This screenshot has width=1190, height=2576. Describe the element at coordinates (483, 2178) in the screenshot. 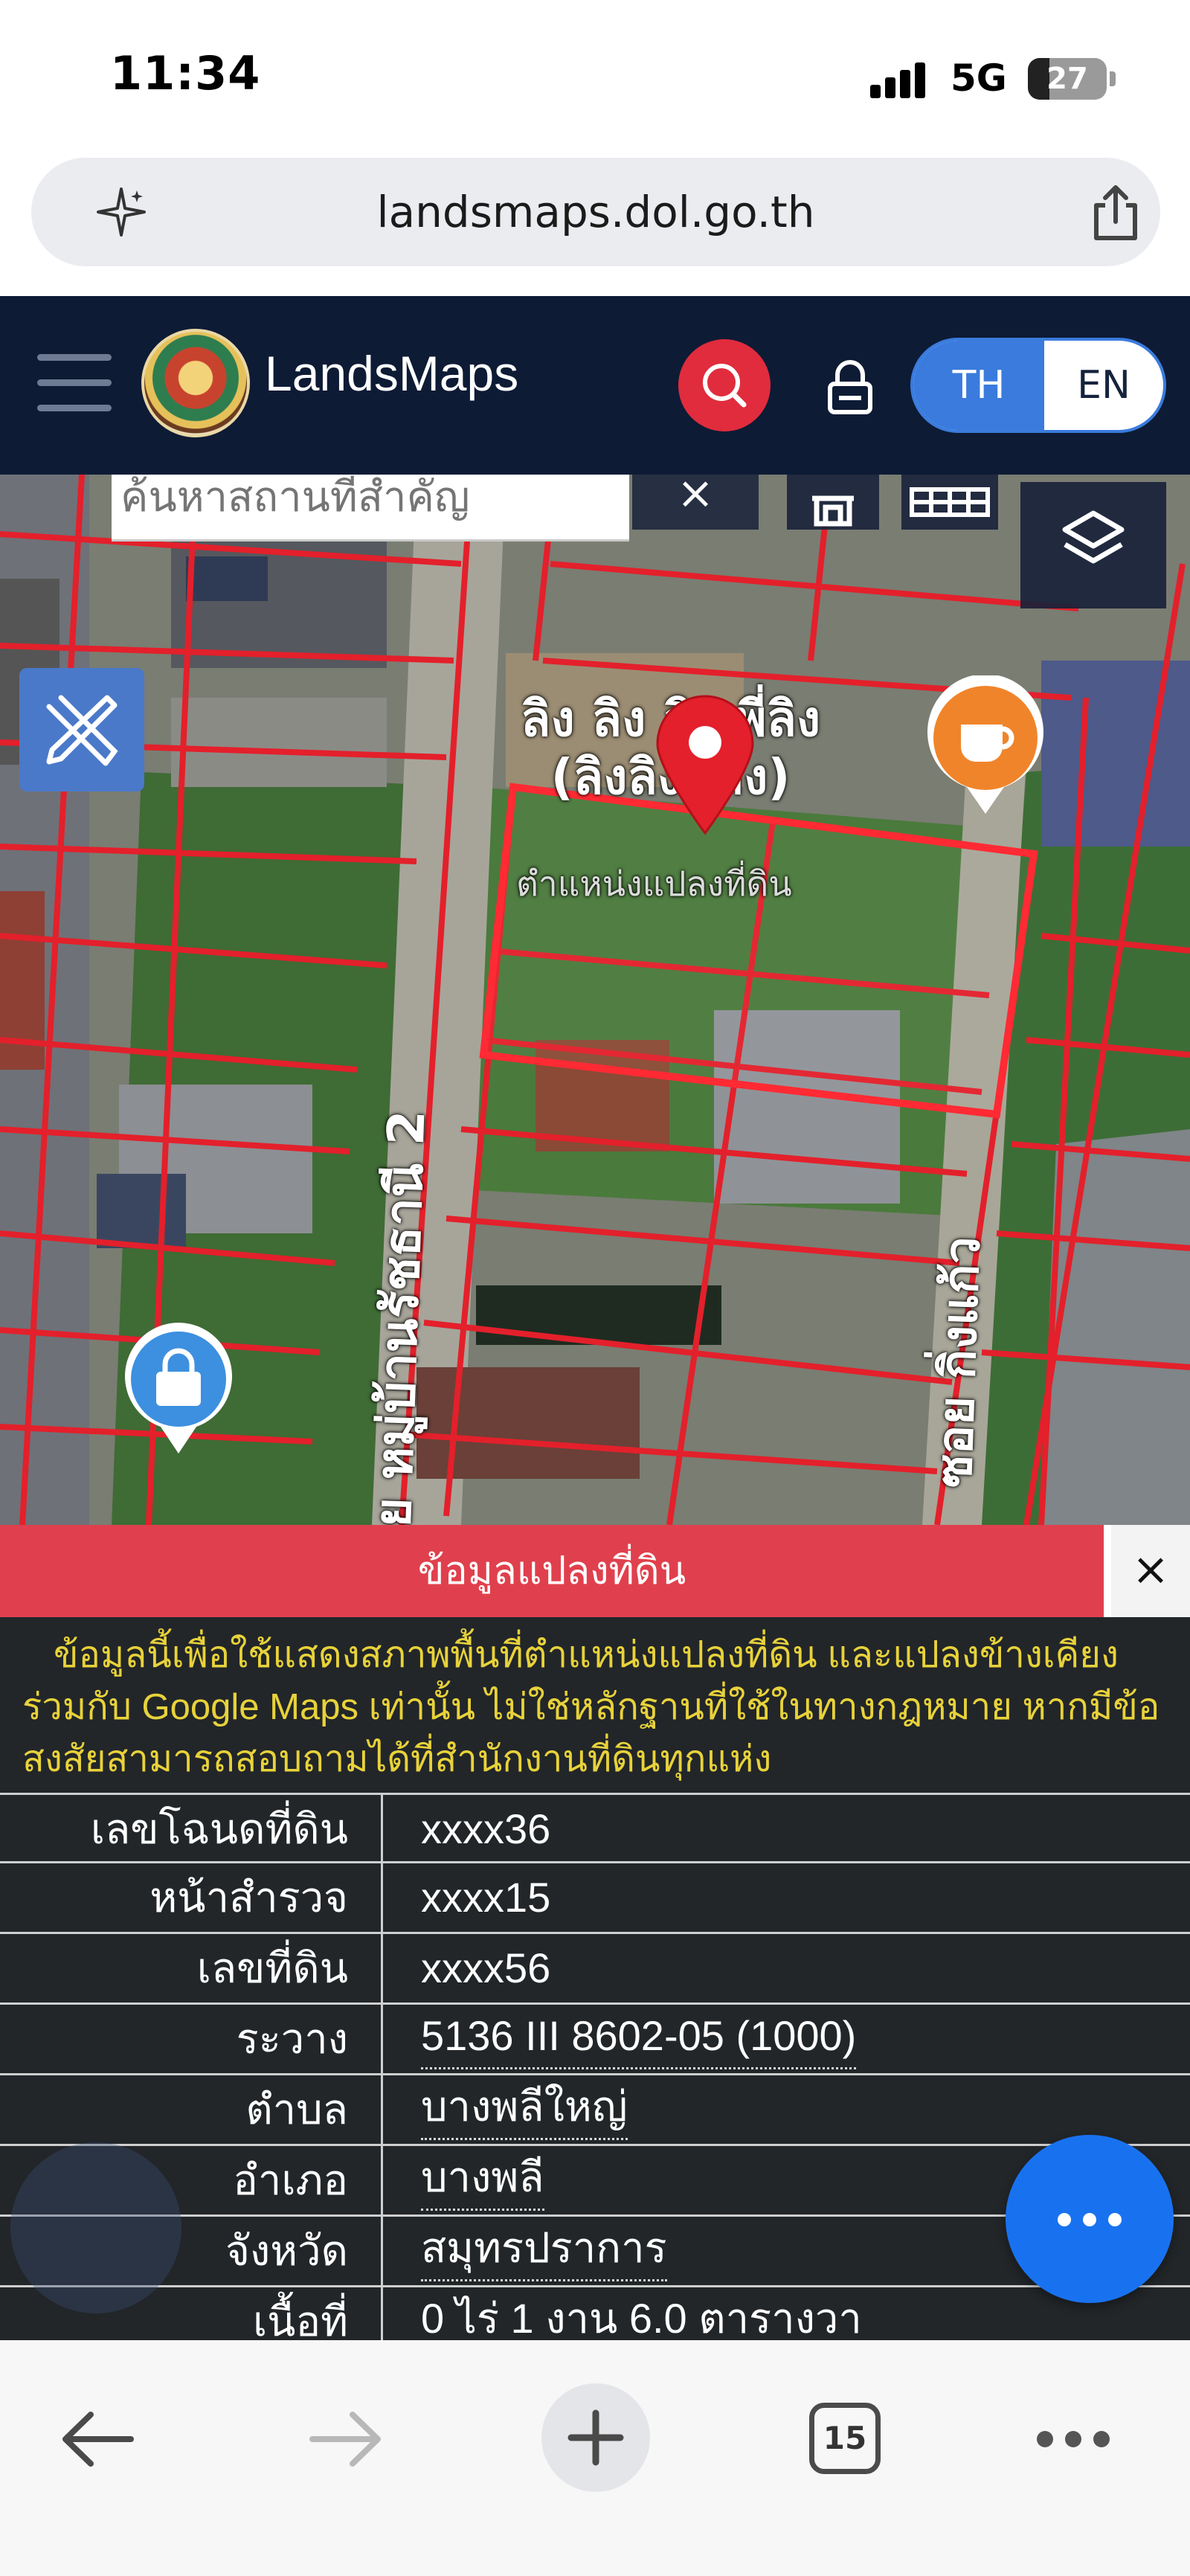

I see `info-value: บางพลี` at that location.